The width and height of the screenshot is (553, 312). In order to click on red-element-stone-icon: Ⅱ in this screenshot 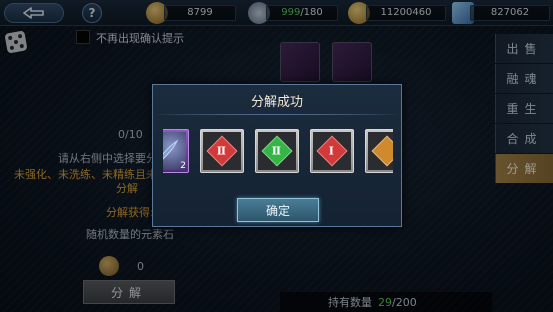, I will do `click(222, 151)`.